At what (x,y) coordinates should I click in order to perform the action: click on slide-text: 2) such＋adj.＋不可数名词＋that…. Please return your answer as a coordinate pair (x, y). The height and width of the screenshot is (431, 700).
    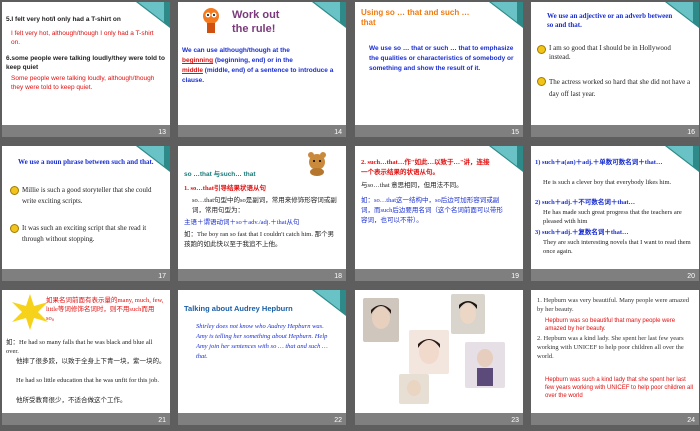
    Looking at the image, I should click on (585, 202).